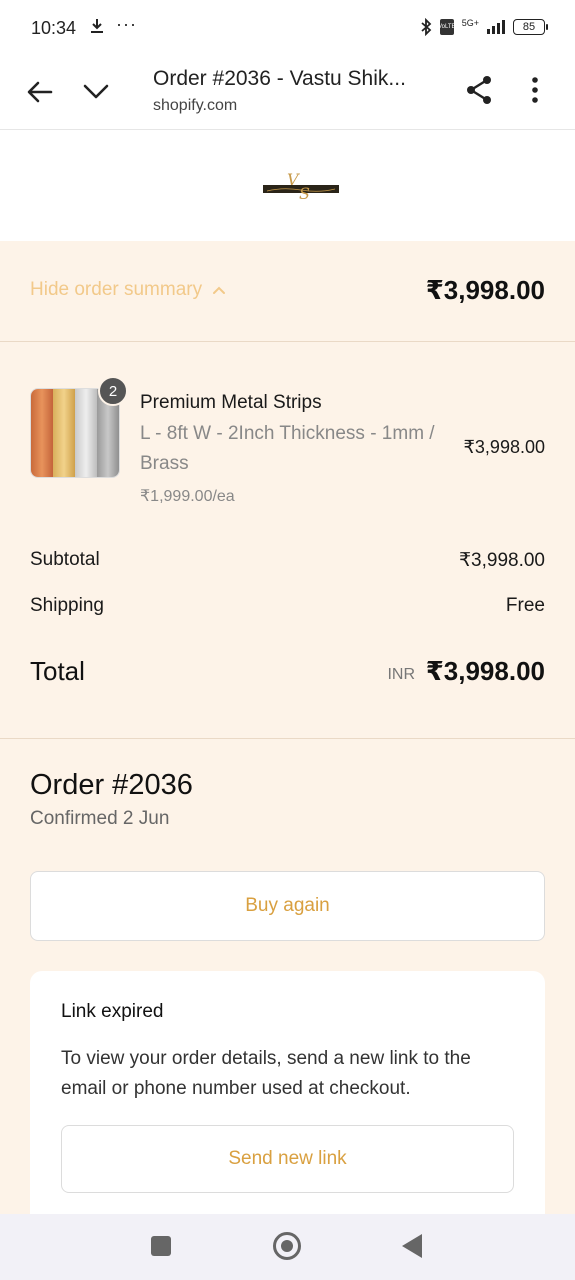  What do you see at coordinates (504, 447) in the screenshot?
I see `line-item-price: ₹3,998.00` at bounding box center [504, 447].